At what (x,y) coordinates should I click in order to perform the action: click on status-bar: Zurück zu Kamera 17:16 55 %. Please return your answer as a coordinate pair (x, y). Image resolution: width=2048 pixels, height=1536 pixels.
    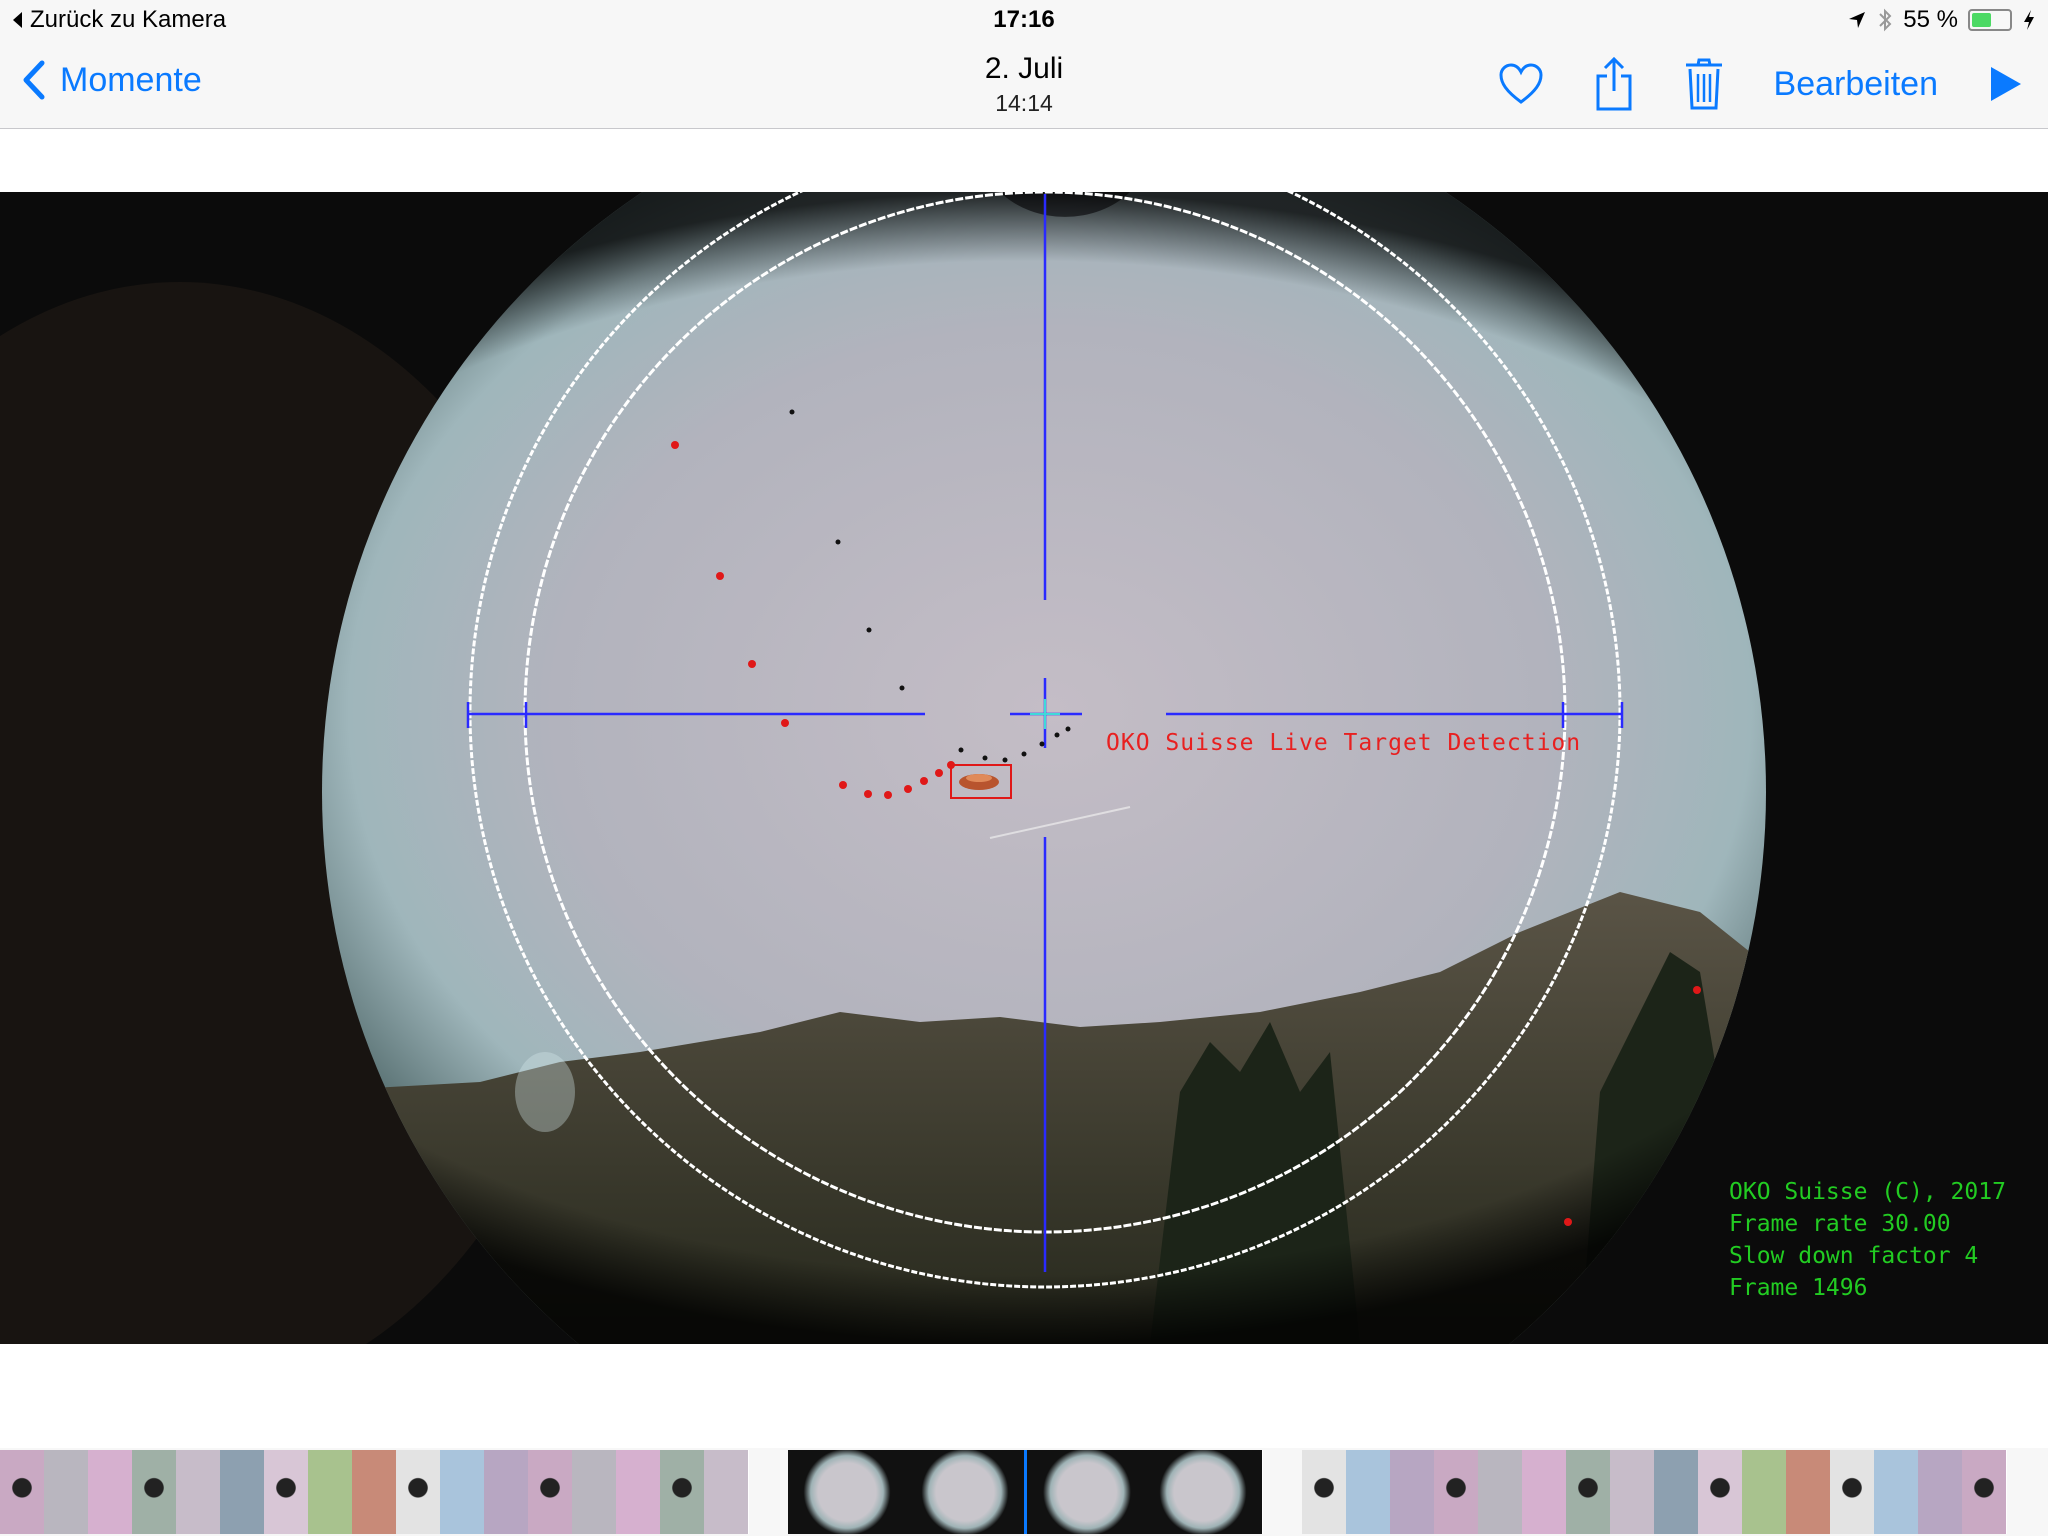
    Looking at the image, I should click on (1024, 21).